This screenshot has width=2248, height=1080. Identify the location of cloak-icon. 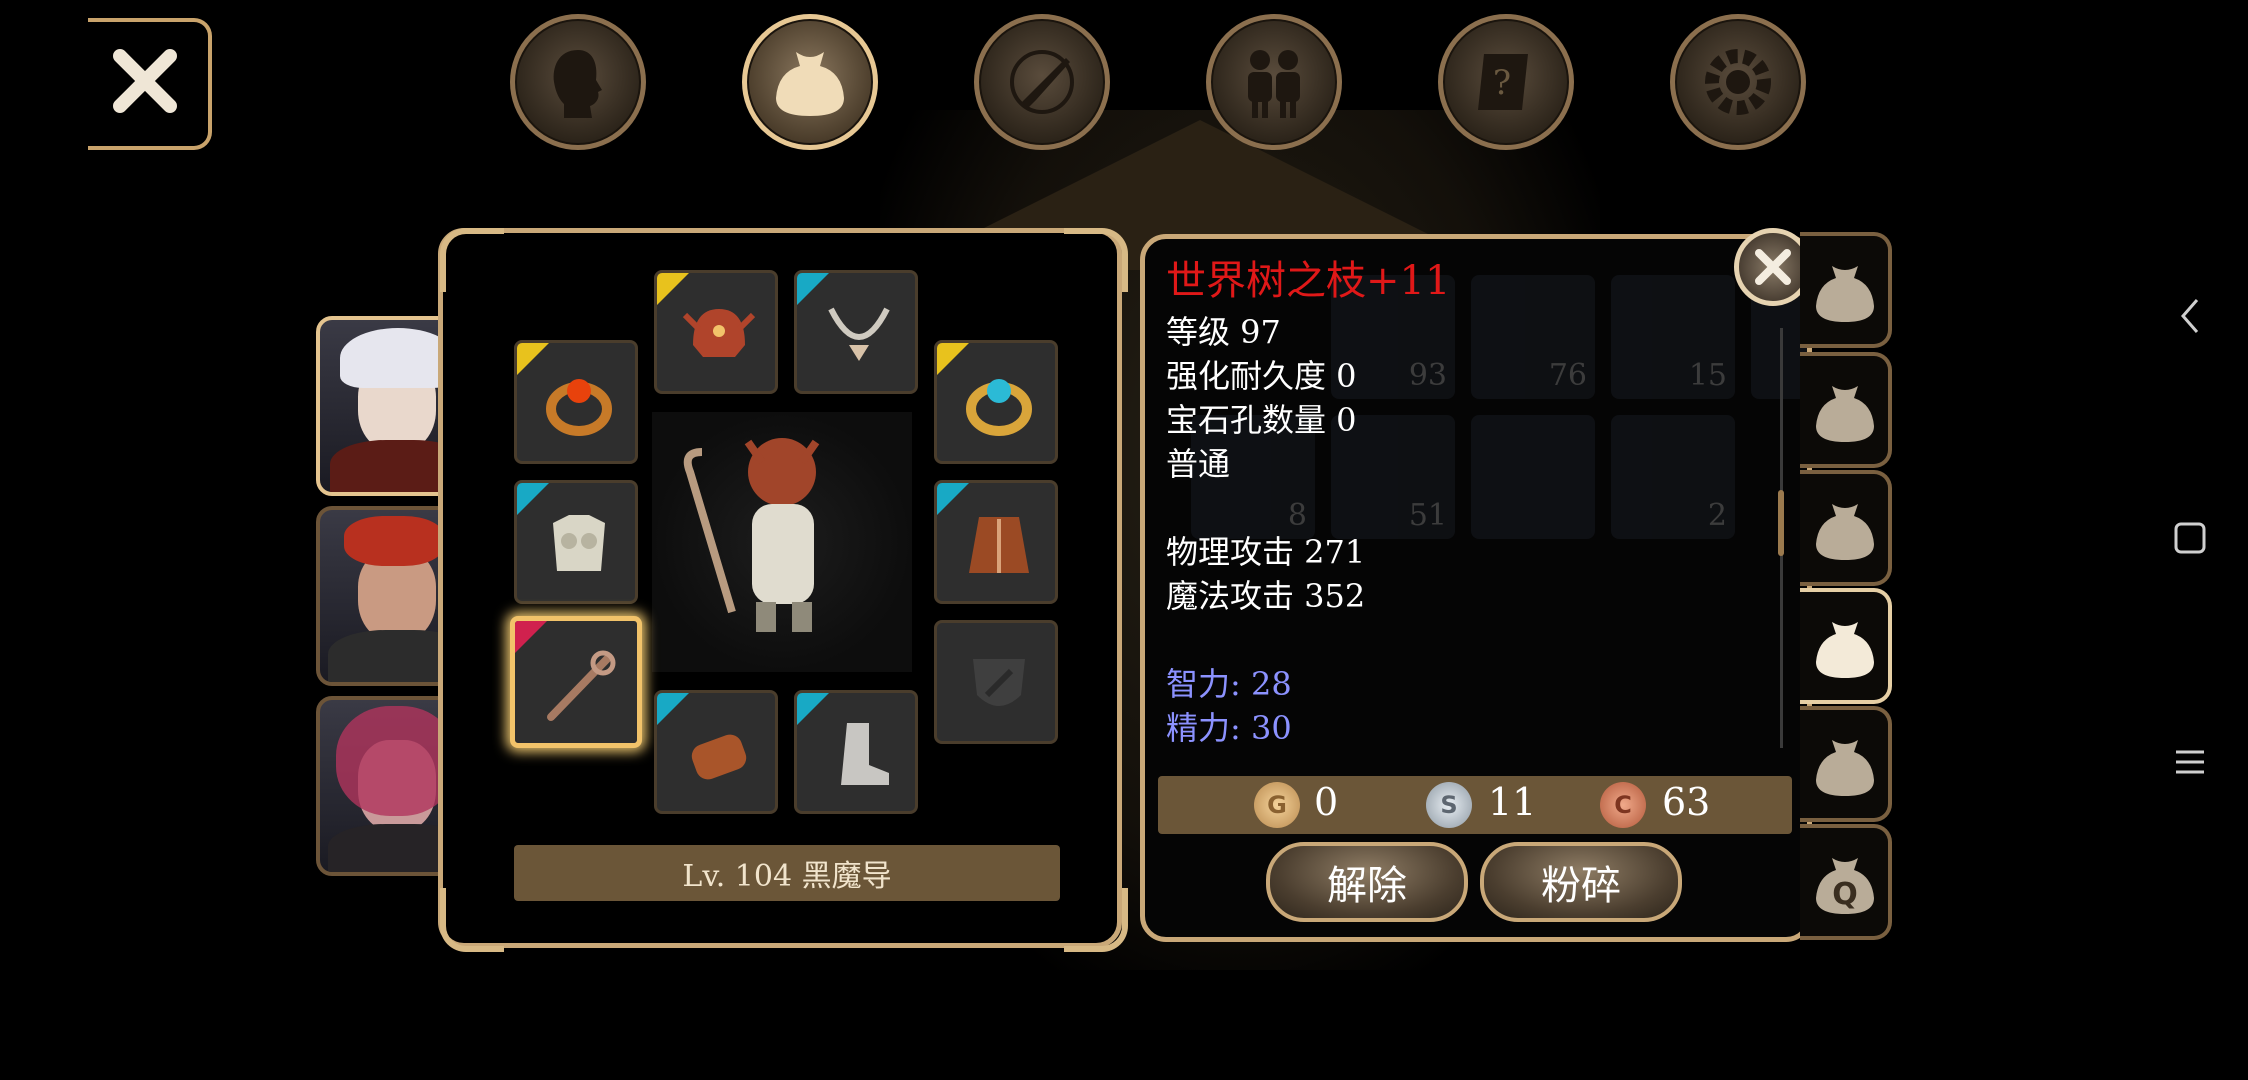
(999, 545).